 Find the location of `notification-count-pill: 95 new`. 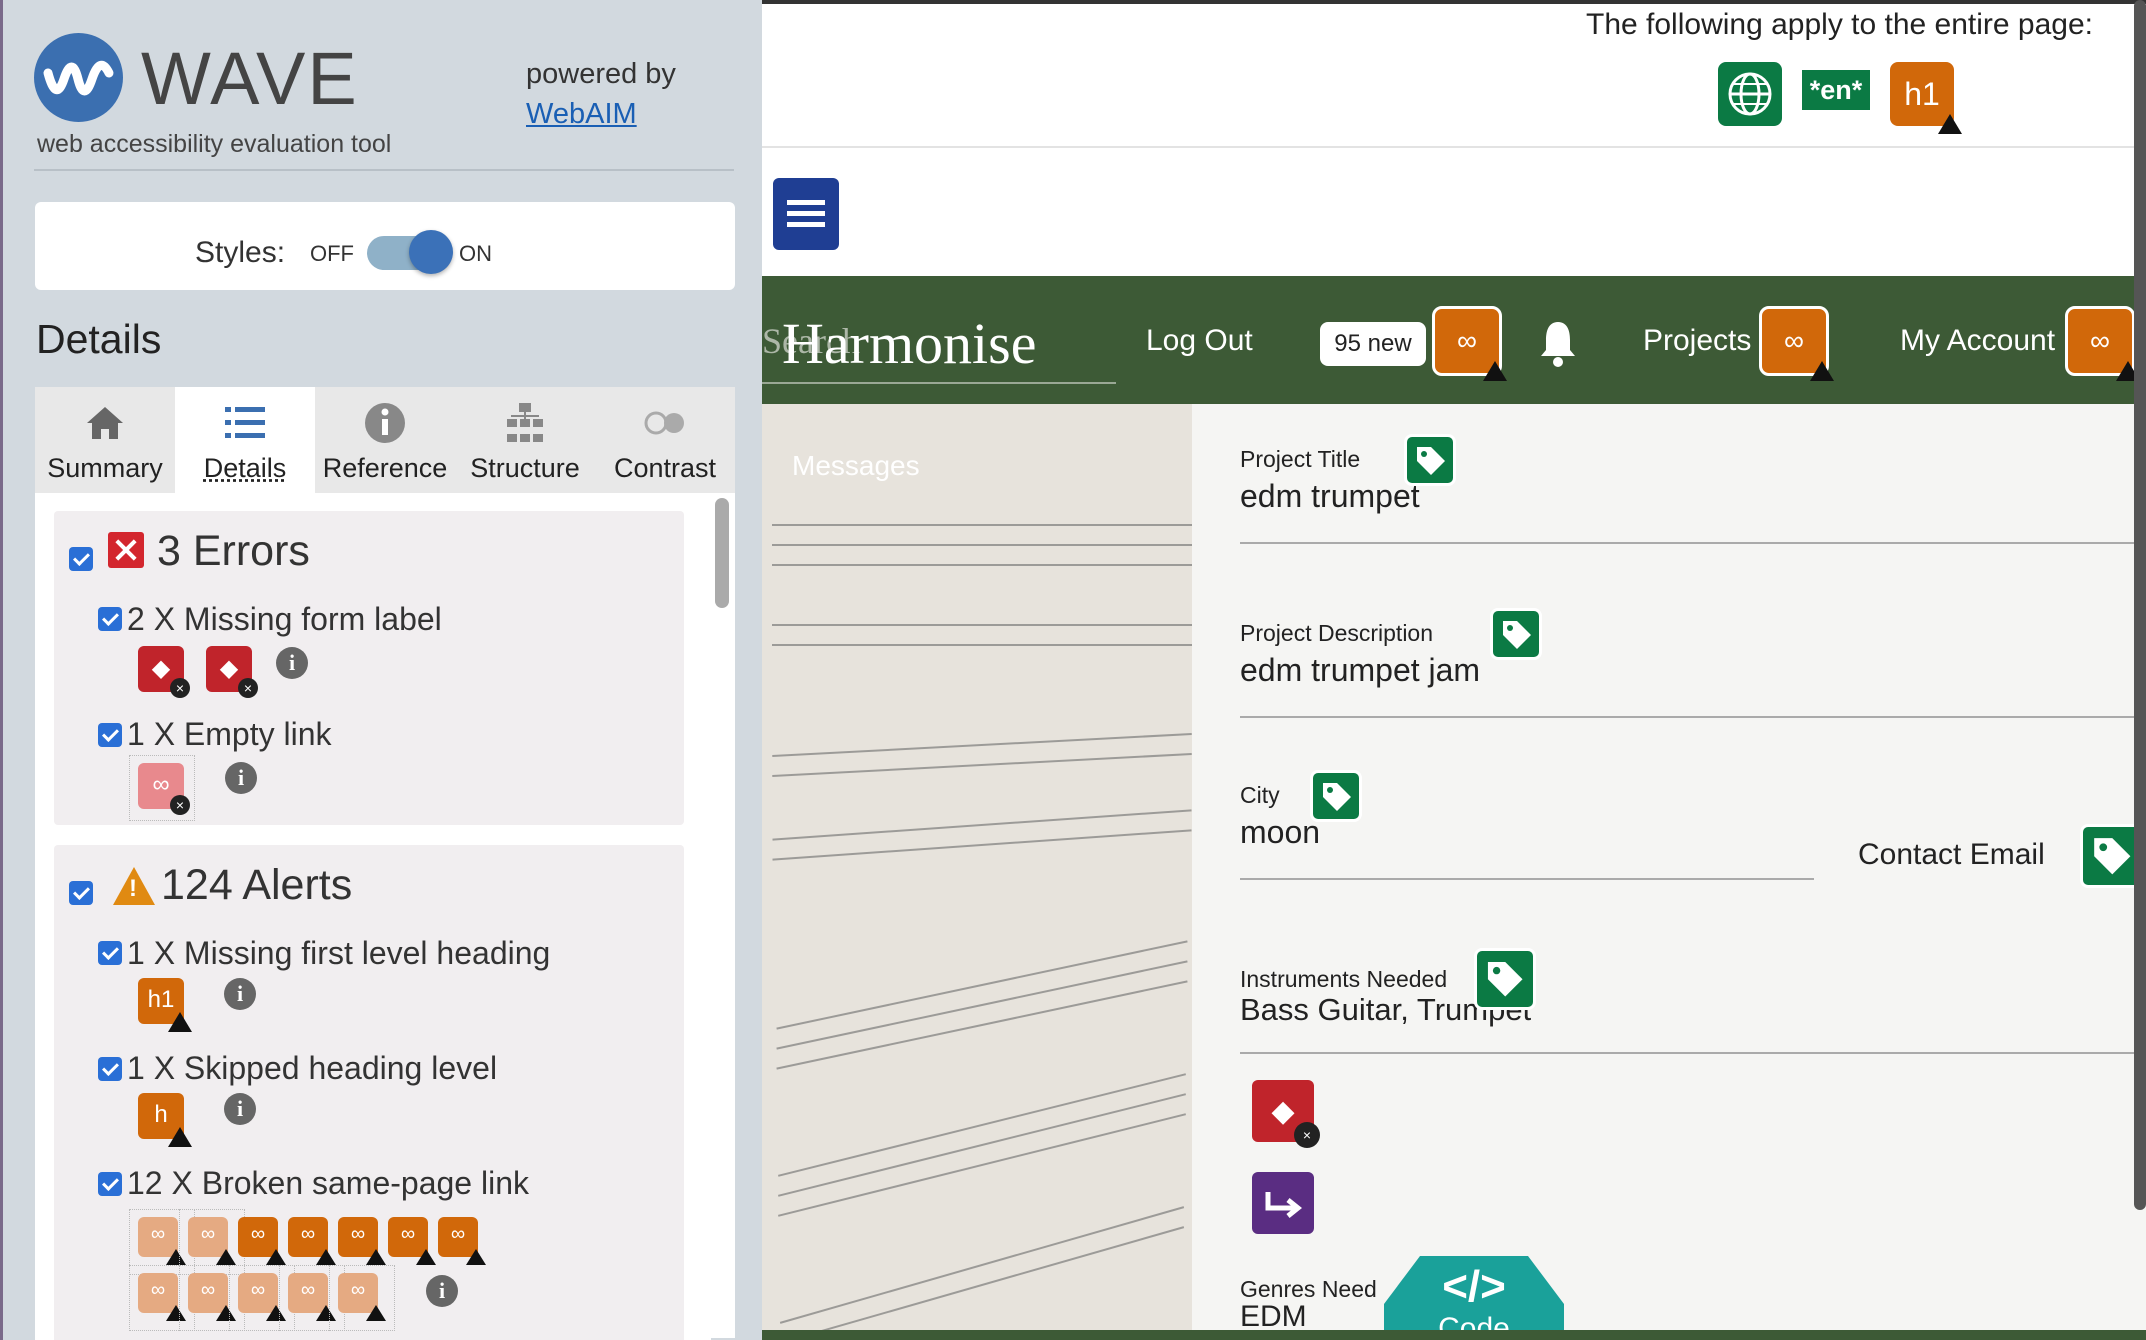

notification-count-pill: 95 new is located at coordinates (1373, 344).